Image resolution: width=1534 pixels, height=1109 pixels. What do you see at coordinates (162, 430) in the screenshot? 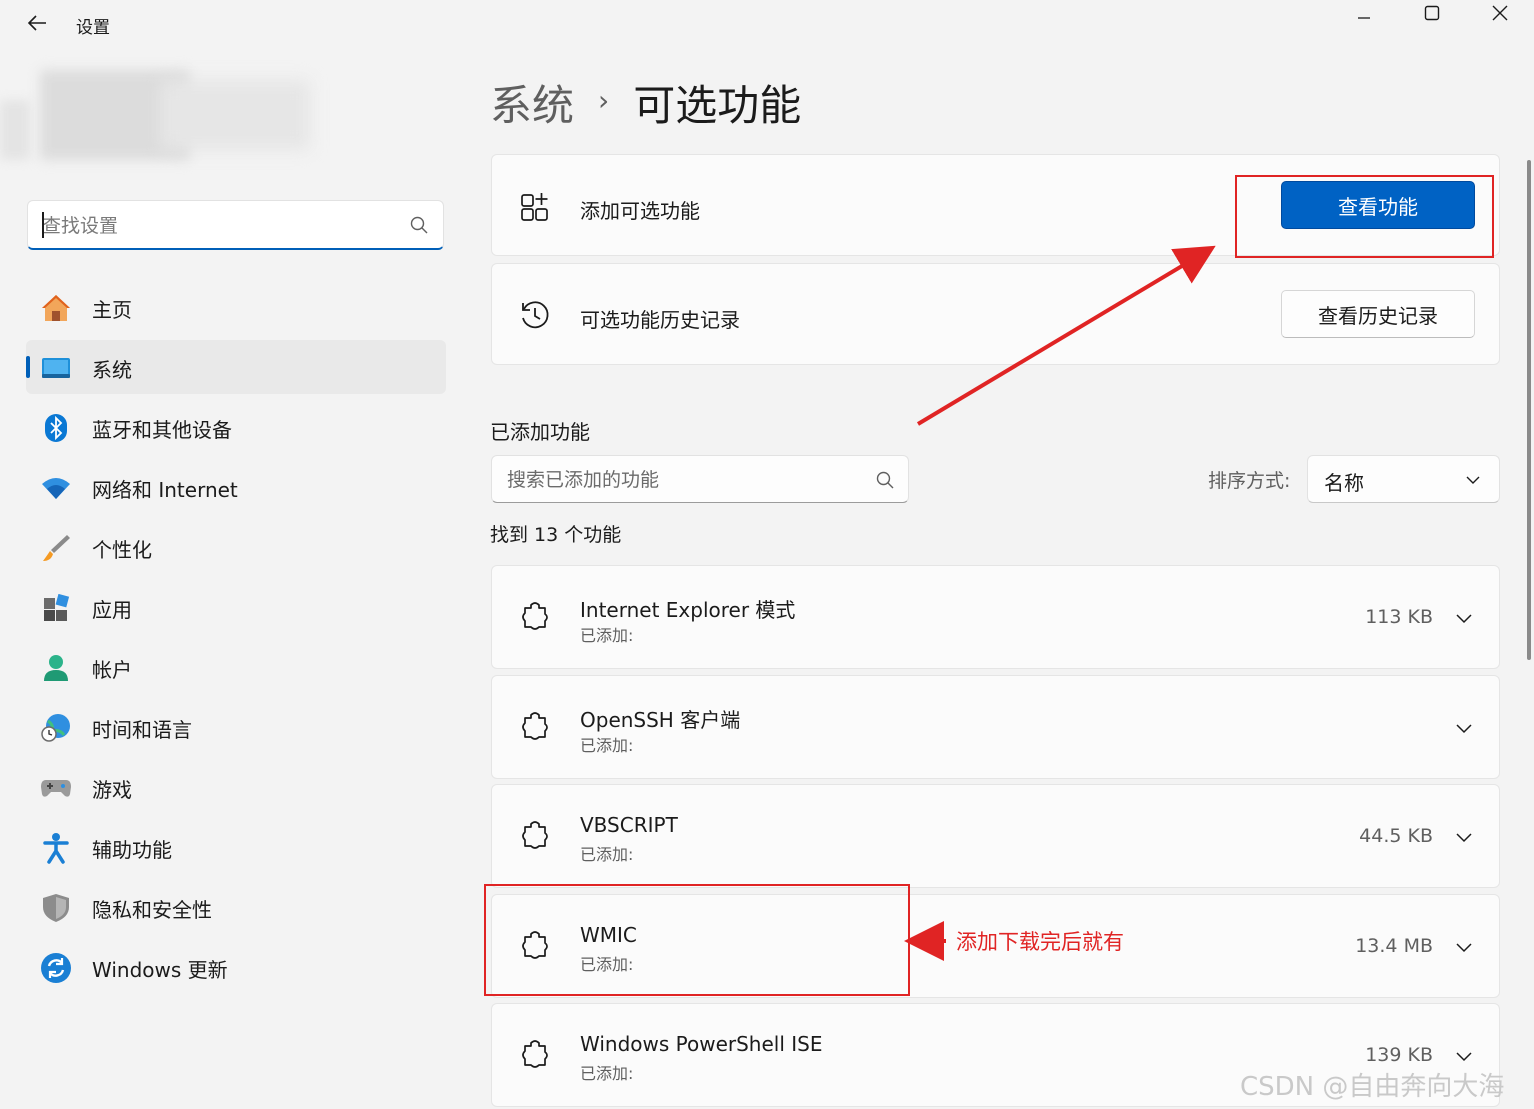
I see `sidebar-item-label: 蓝牙和其他设备` at bounding box center [162, 430].